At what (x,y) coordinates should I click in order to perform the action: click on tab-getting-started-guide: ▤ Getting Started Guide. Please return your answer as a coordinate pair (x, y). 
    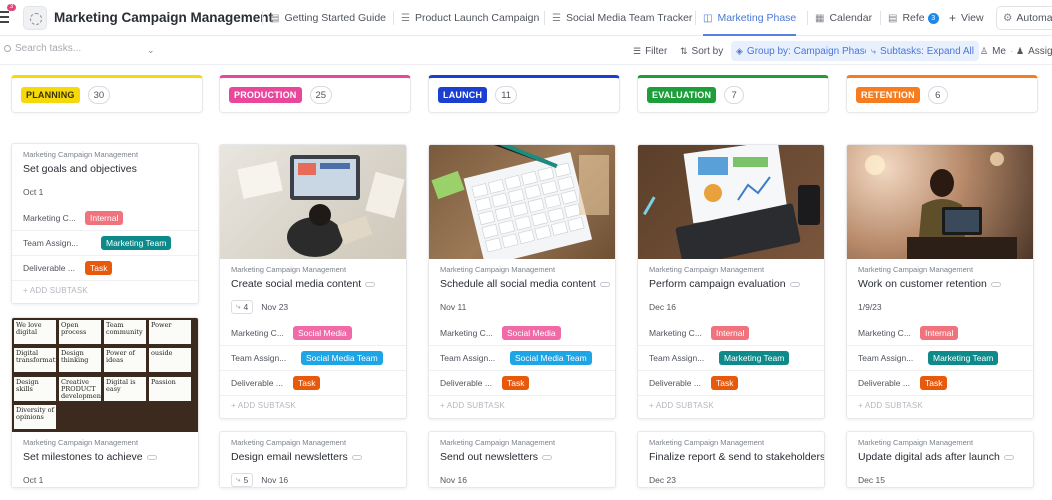
    Looking at the image, I should click on (324, 18).